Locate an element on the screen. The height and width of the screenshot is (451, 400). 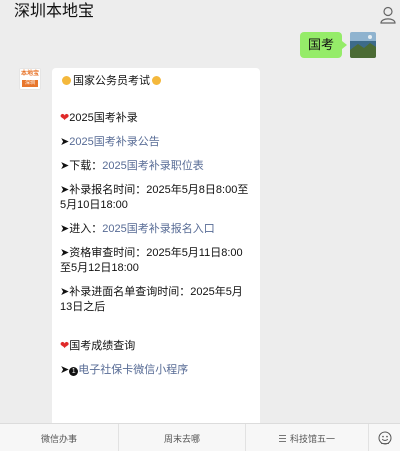
notice-row: ➤2025国考补录公告 is located at coordinates (156, 142).